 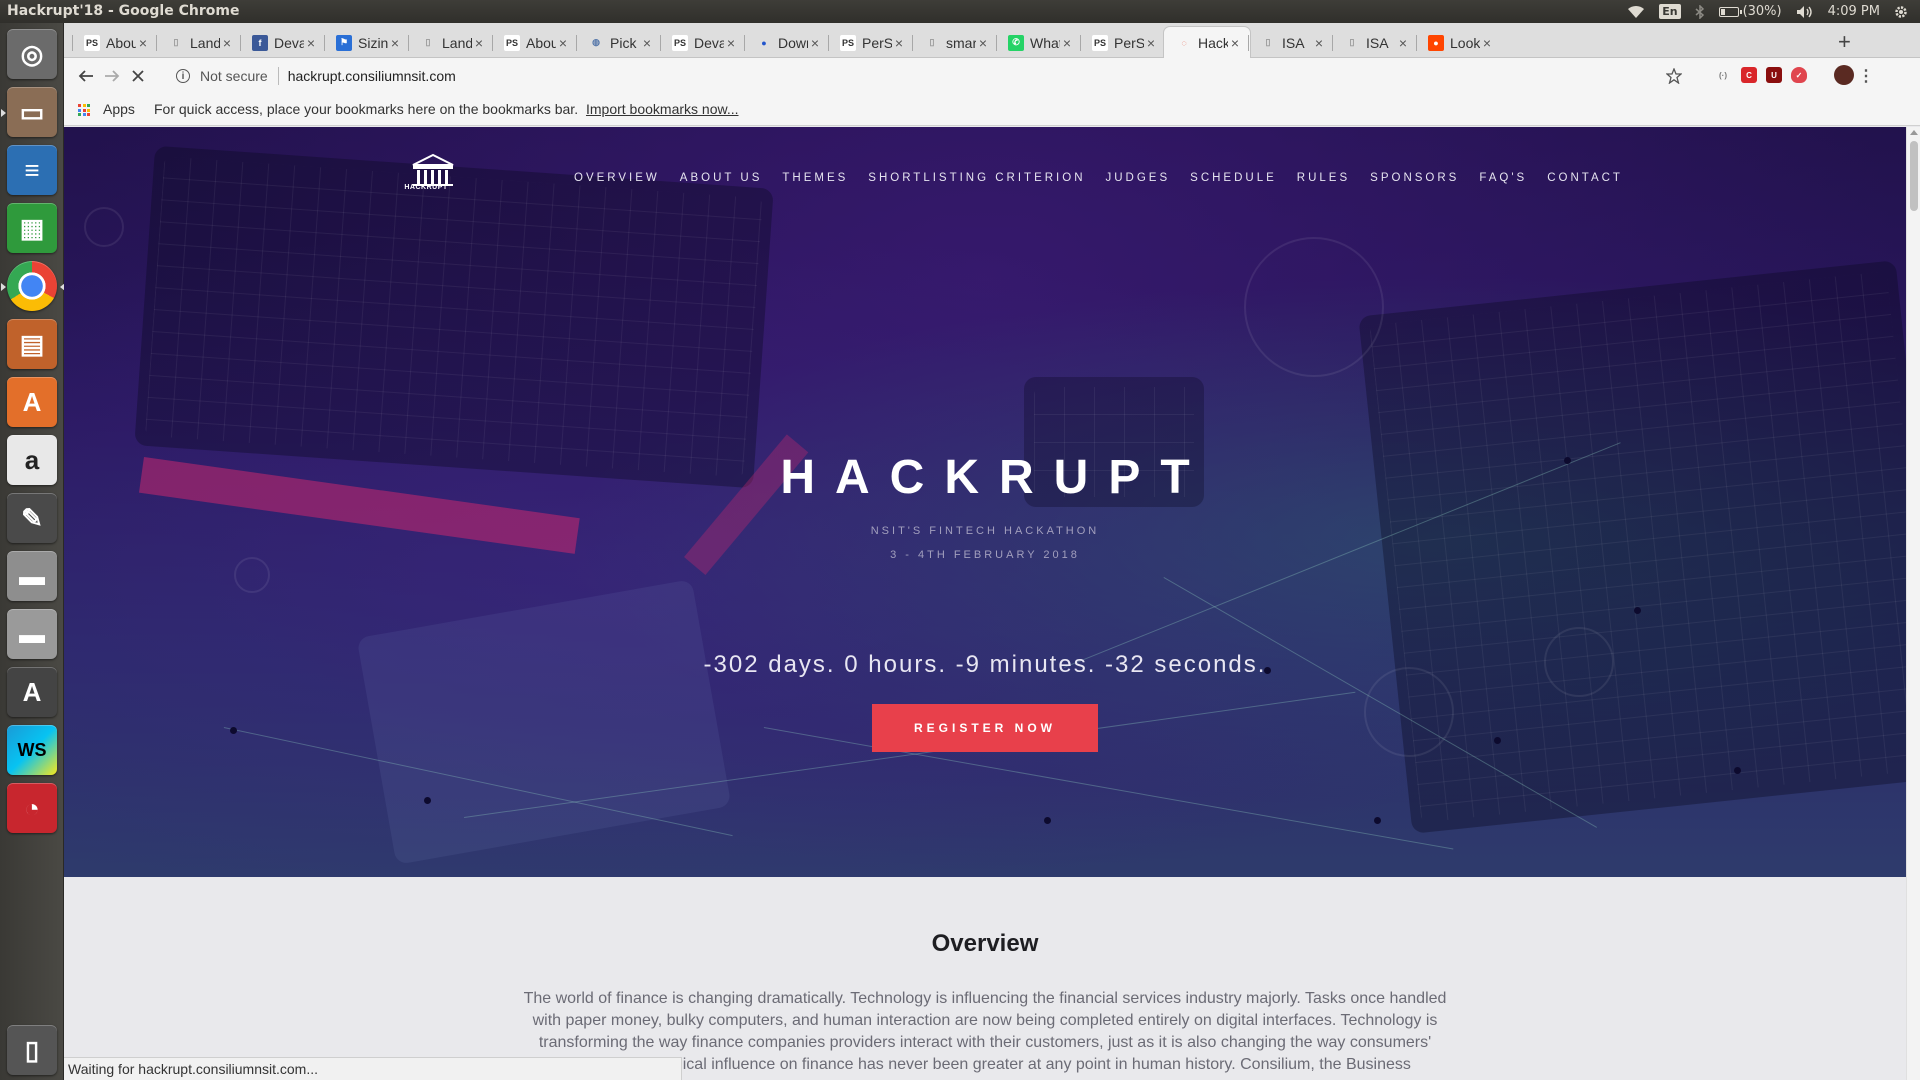 What do you see at coordinates (32, 634) in the screenshot?
I see `launcher-disk-drive-2: ▬` at bounding box center [32, 634].